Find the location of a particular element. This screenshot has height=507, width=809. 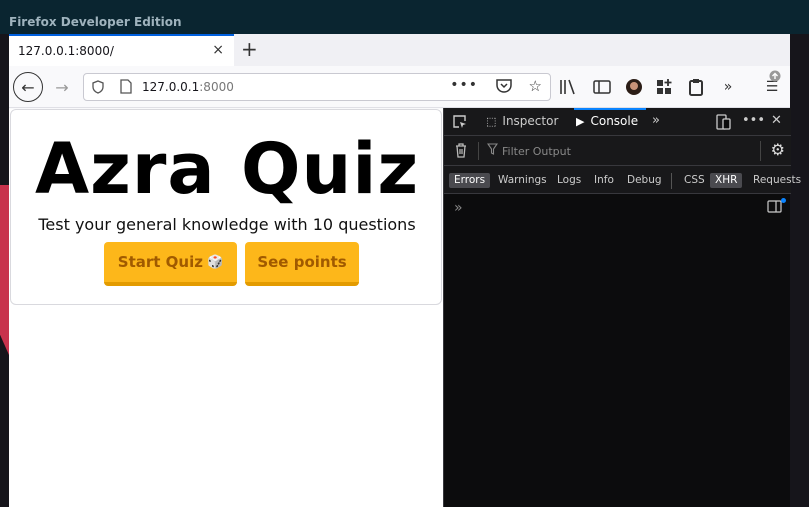

inspector-icon: ⬚ is located at coordinates (491, 121).